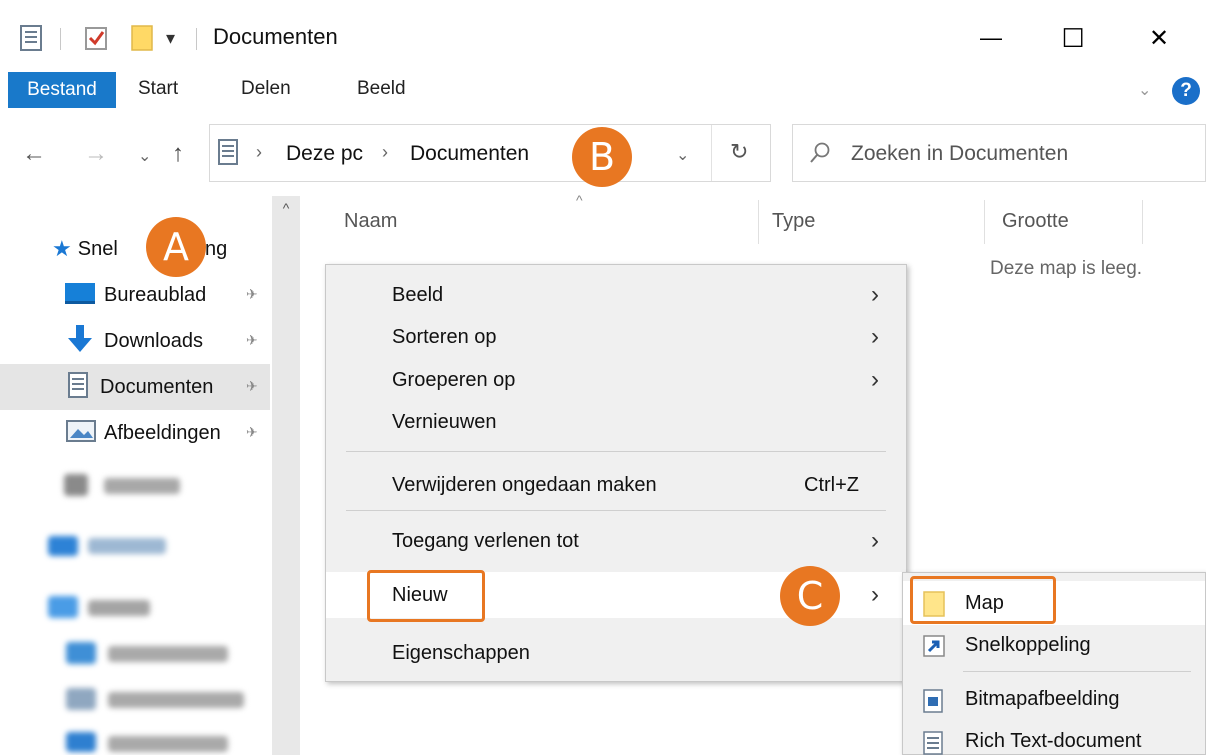 The height and width of the screenshot is (755, 1206). Describe the element at coordinates (1073, 38) in the screenshot. I see `maximize-button: ☐` at that location.